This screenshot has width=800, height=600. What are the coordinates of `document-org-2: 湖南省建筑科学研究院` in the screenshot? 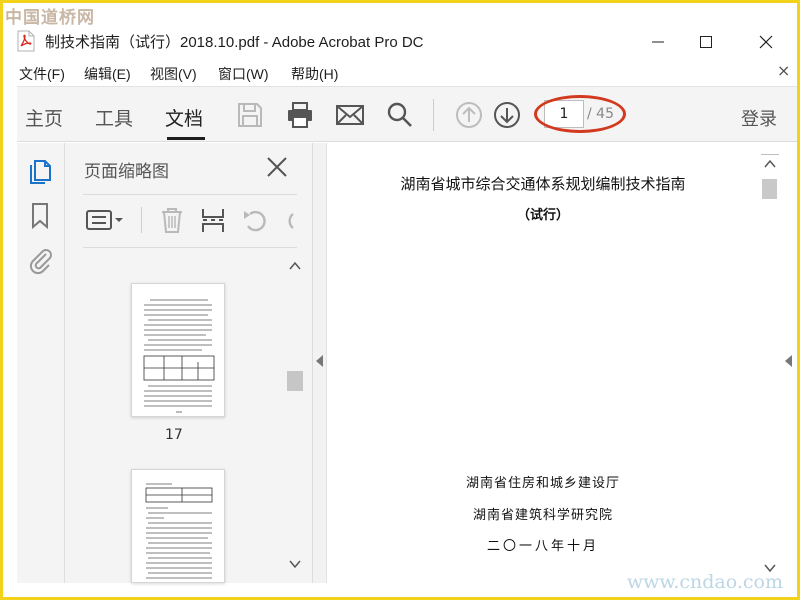 It's located at (542, 515).